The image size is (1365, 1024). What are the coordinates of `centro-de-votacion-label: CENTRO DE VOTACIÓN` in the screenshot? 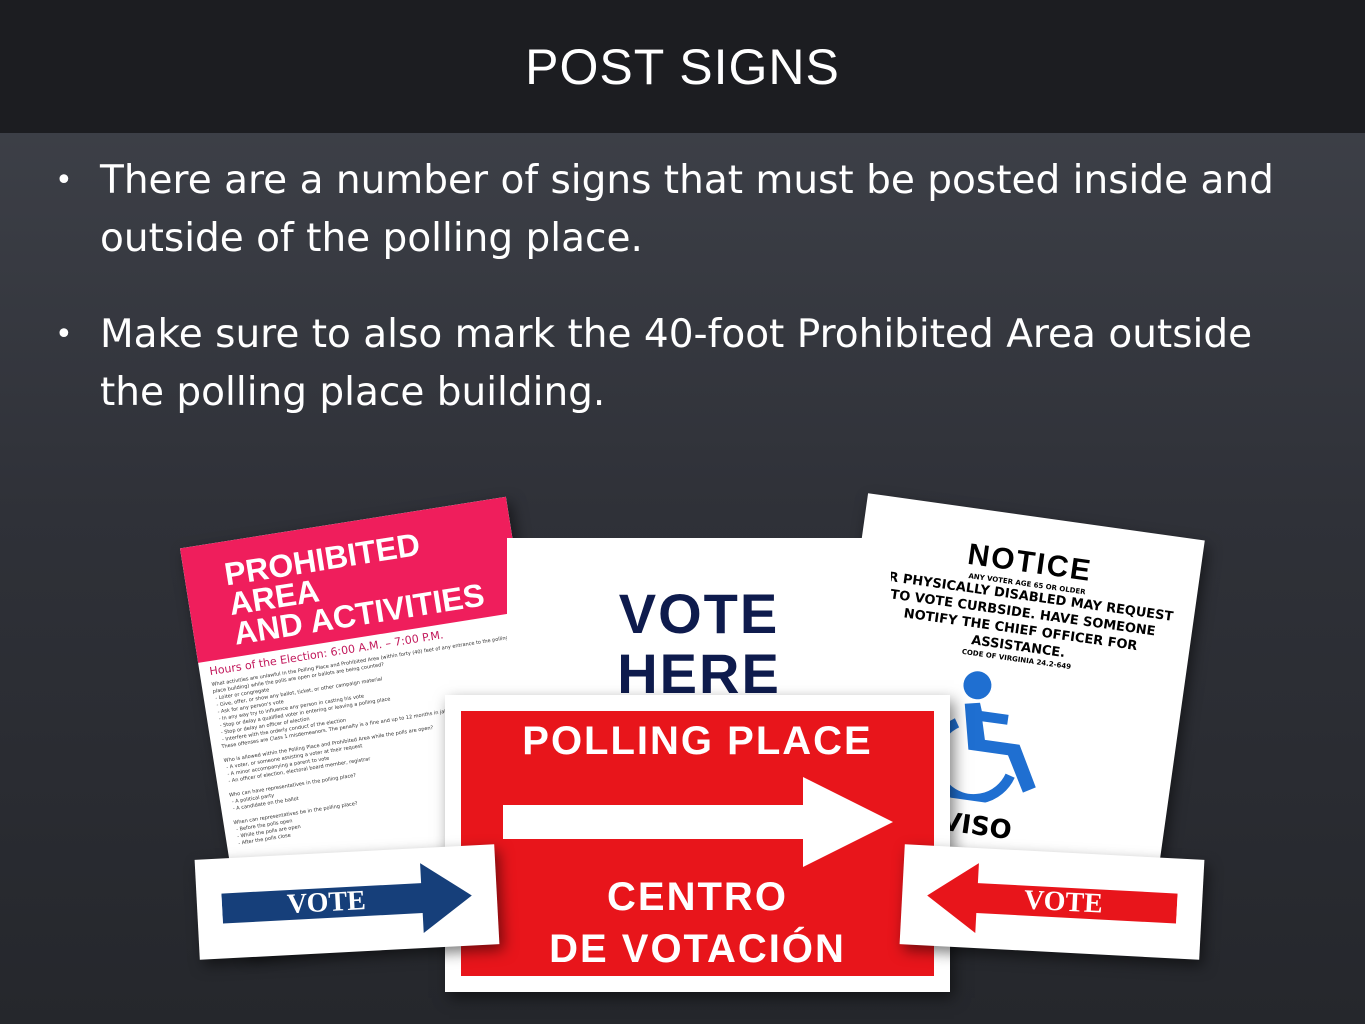 It's located at (697, 923).